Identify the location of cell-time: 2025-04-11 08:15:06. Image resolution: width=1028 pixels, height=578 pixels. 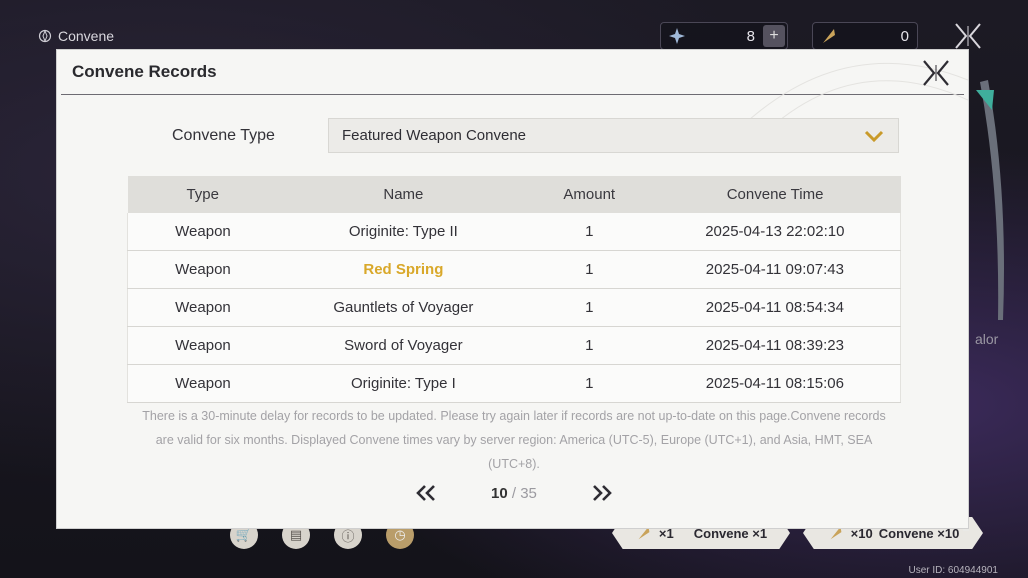
(775, 383).